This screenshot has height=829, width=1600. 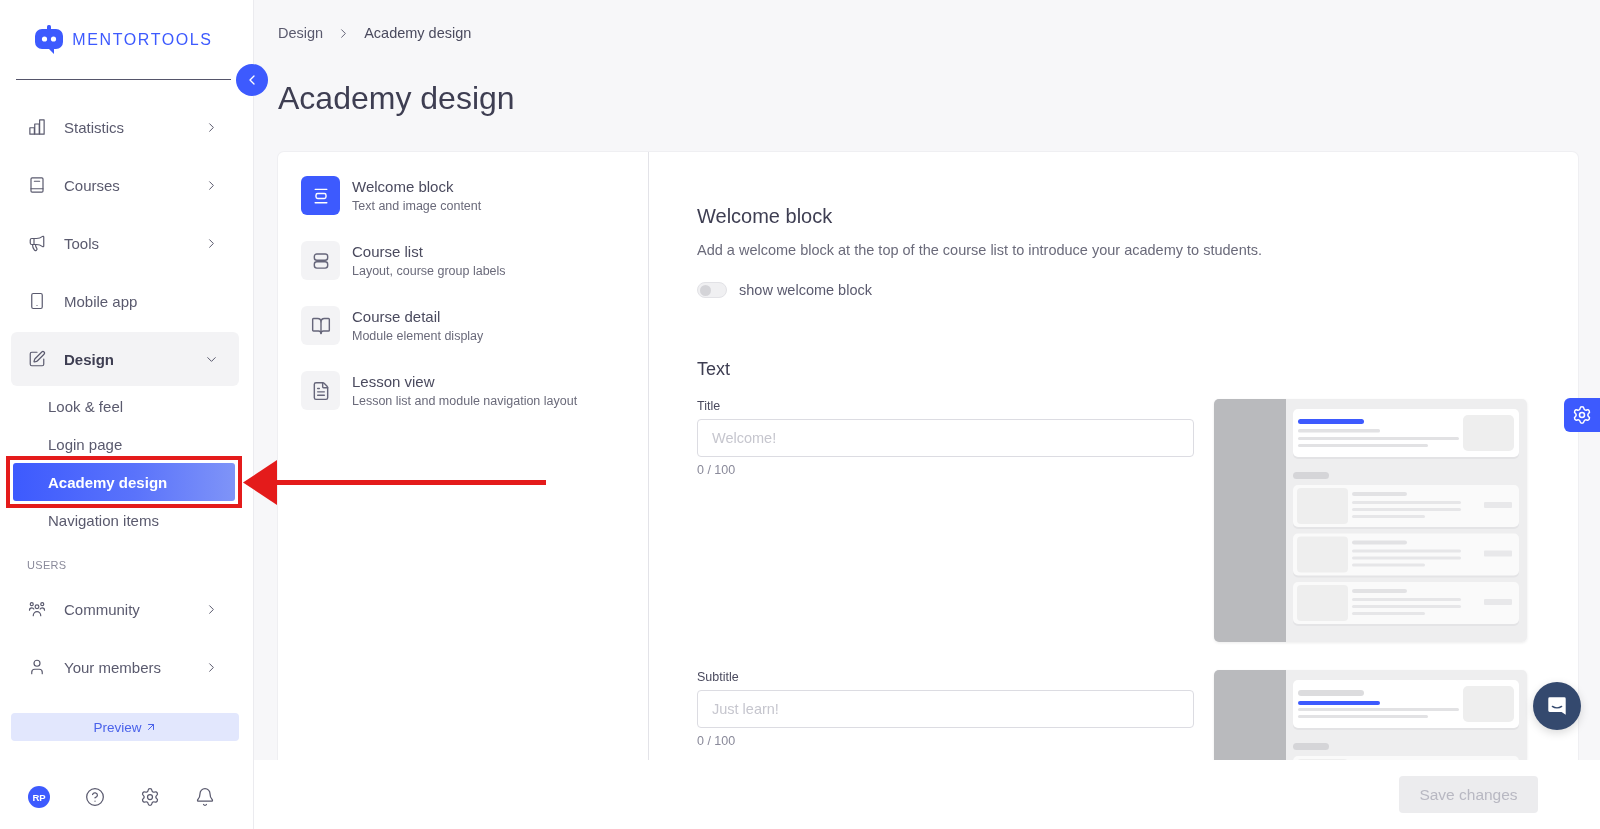 What do you see at coordinates (465, 401) in the screenshot?
I see `menu-item-subtitle: Lesson list and module navigation layout` at bounding box center [465, 401].